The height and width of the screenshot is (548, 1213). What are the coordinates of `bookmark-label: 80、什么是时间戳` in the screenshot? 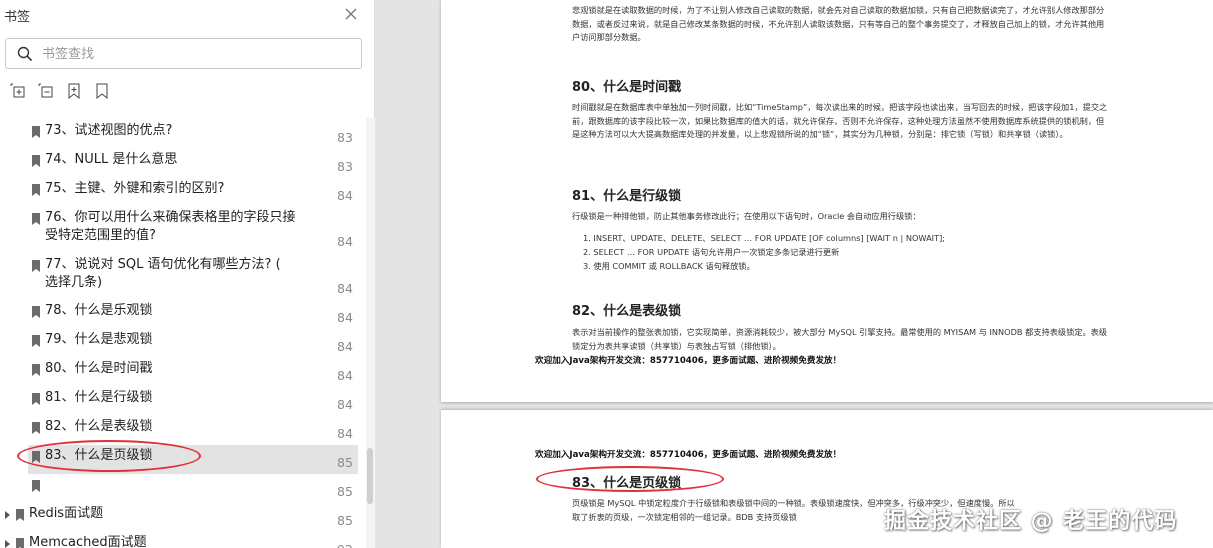 It's located at (99, 368).